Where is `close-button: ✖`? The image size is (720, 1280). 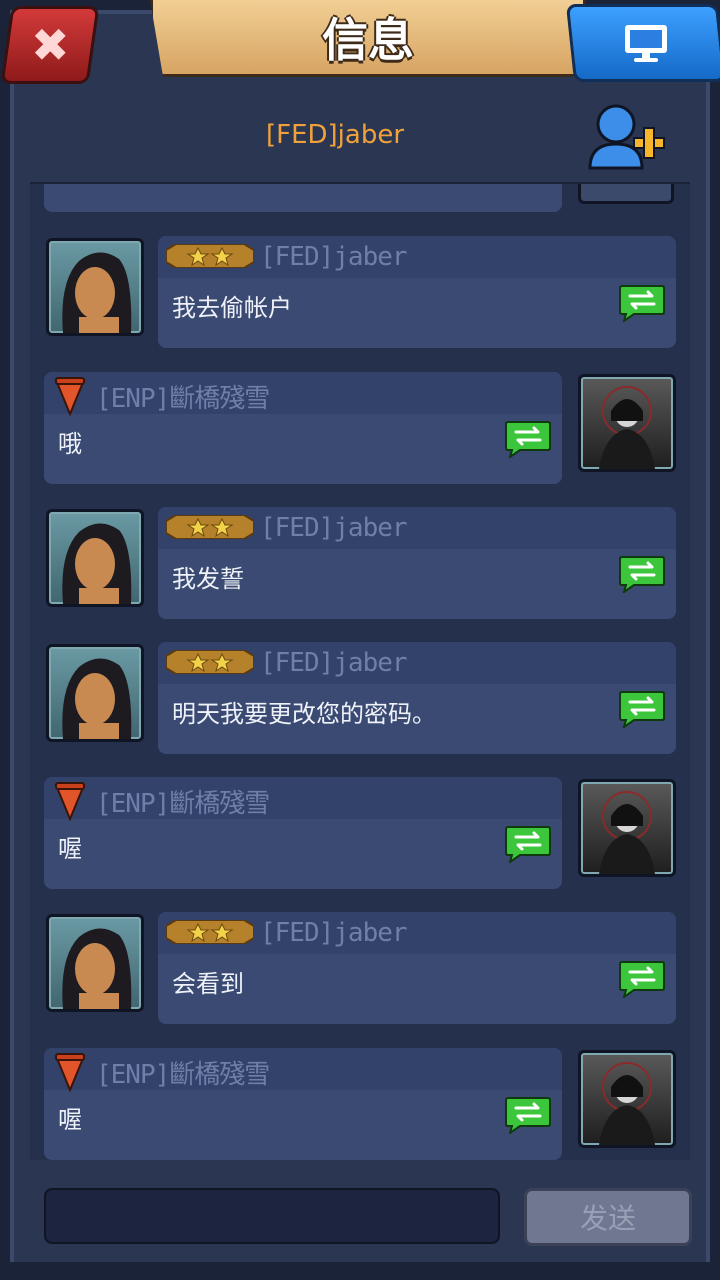 close-button: ✖ is located at coordinates (50, 45).